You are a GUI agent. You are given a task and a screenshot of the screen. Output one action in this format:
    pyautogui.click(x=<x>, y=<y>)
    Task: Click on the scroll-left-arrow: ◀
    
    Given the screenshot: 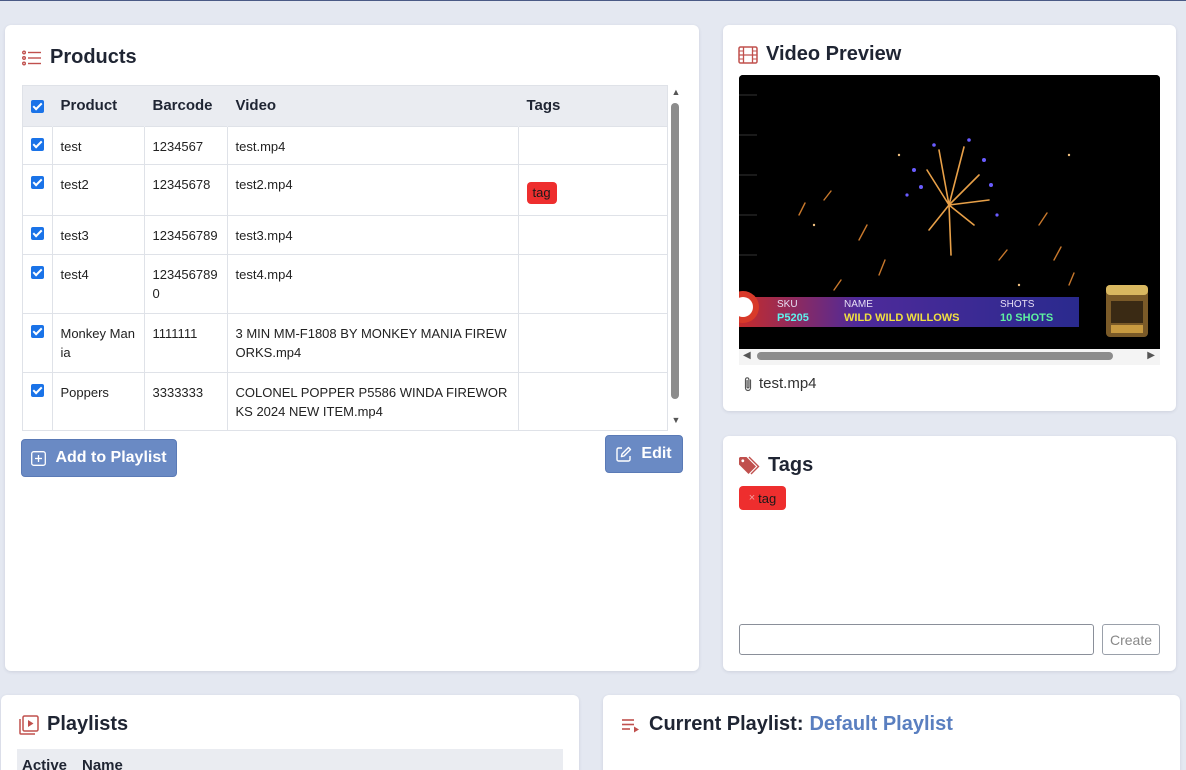 What is the action you would take?
    pyautogui.click(x=747, y=355)
    